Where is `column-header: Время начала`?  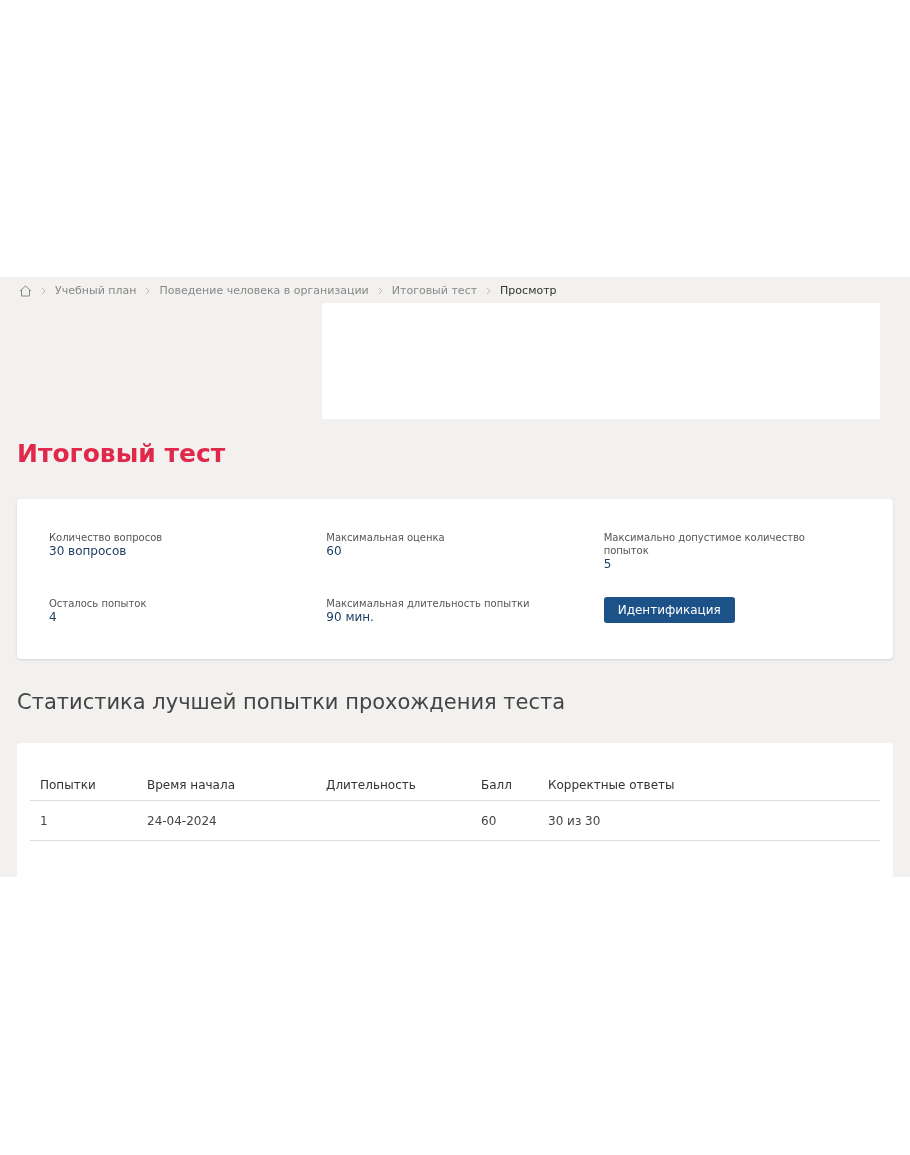
column-header: Время начала is located at coordinates (191, 785).